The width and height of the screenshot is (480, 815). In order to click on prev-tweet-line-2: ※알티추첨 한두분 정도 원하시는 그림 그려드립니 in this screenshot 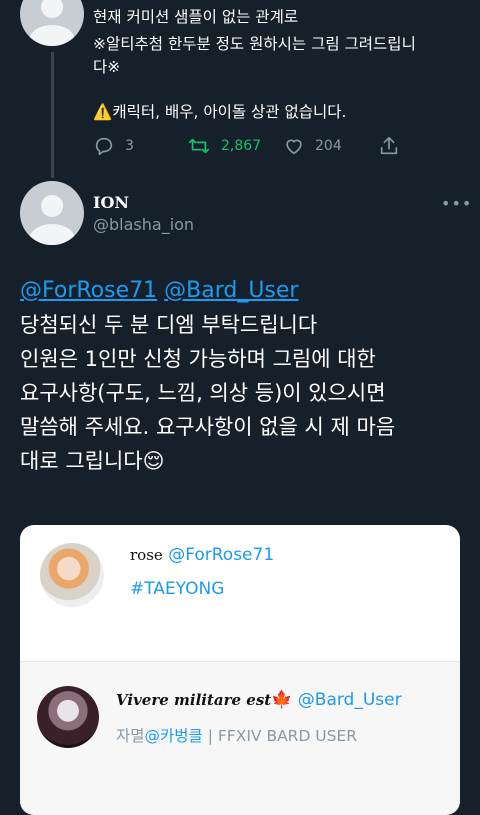, I will do `click(254, 44)`.